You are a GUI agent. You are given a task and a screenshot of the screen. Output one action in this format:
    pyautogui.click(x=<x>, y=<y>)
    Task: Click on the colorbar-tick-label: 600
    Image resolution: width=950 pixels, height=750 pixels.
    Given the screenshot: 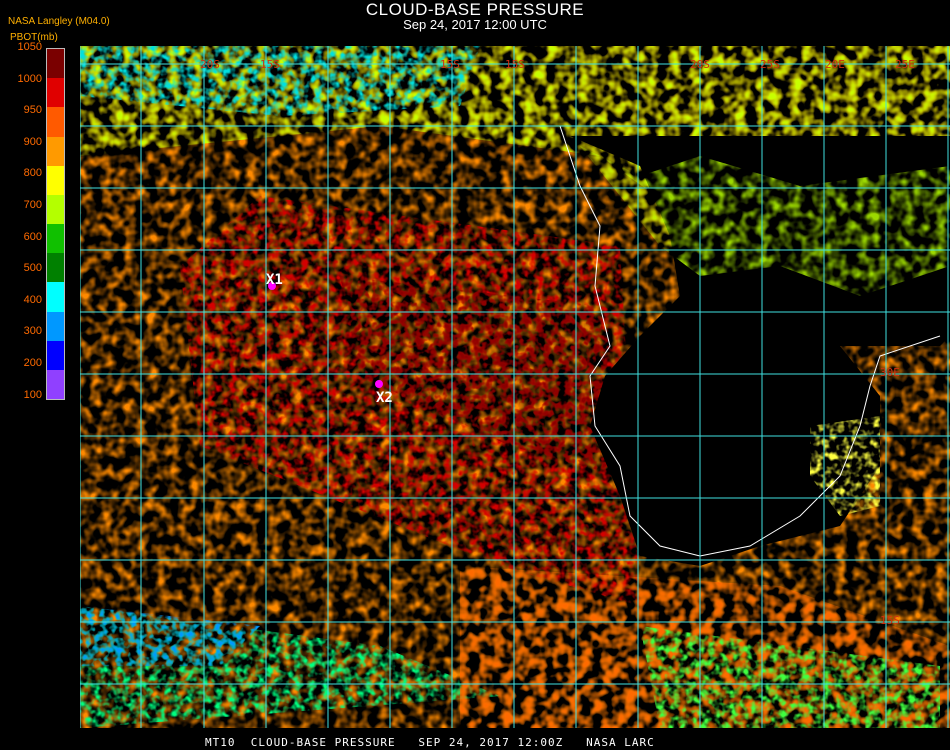 What is the action you would take?
    pyautogui.click(x=32, y=236)
    